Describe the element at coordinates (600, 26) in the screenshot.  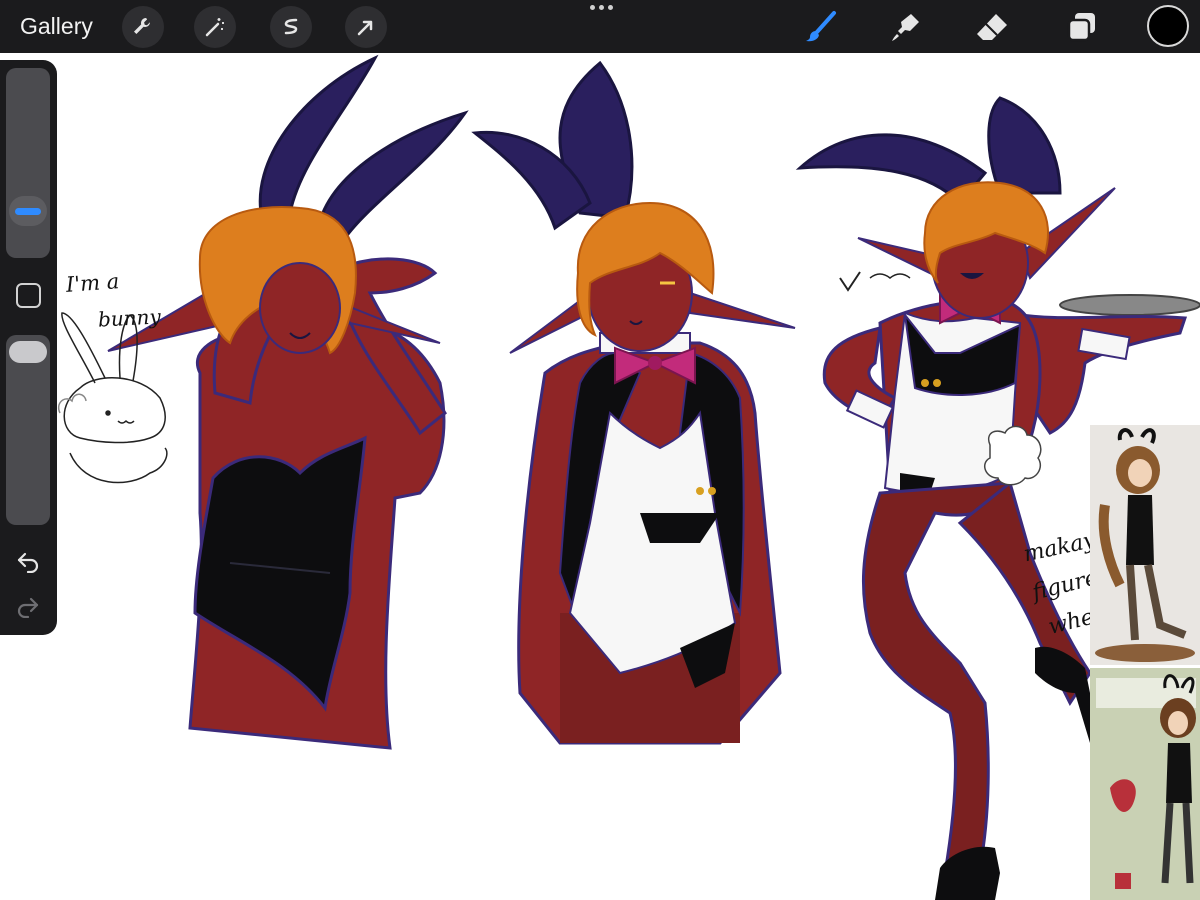
I see `top-toolbar: Gallery` at that location.